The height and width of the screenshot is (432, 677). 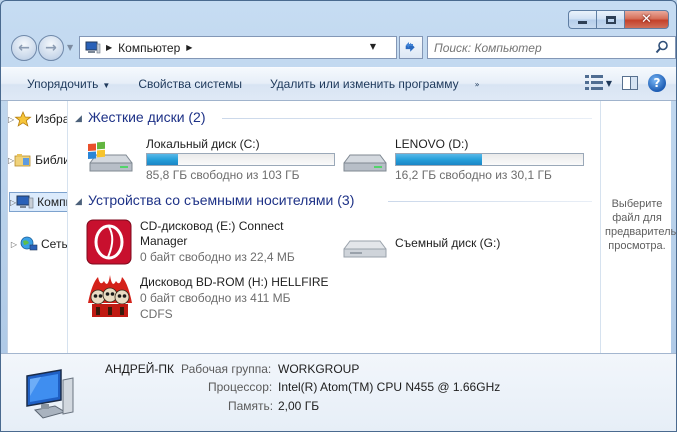 I want to click on maximize-icon, so click(x=610, y=19).